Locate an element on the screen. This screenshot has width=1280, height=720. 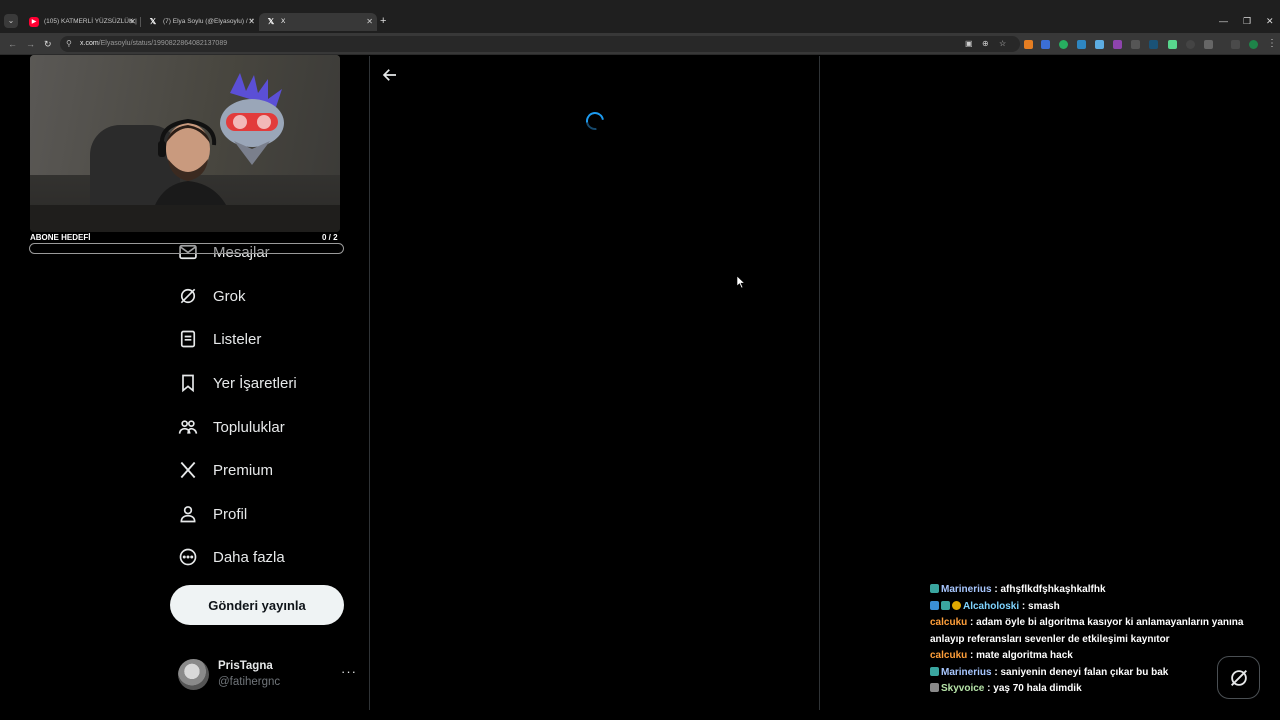
browser-tab-profile: 𝕏 (7) Elya Soylu (@Elyasoylu) / X ✕ is located at coordinates (200, 22).